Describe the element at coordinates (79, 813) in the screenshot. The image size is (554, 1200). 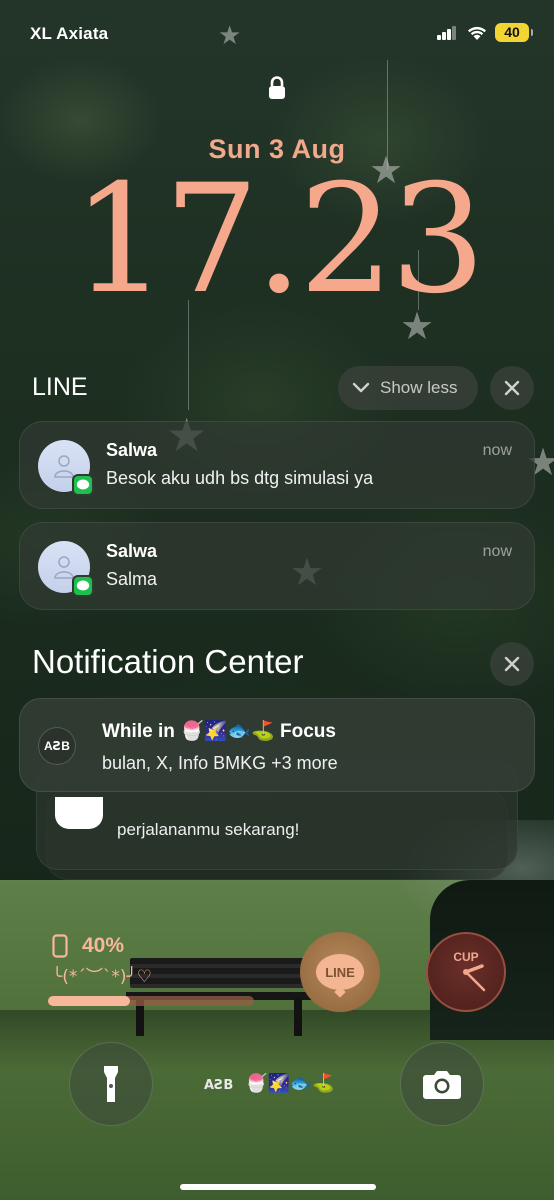
I see `app-icon` at that location.